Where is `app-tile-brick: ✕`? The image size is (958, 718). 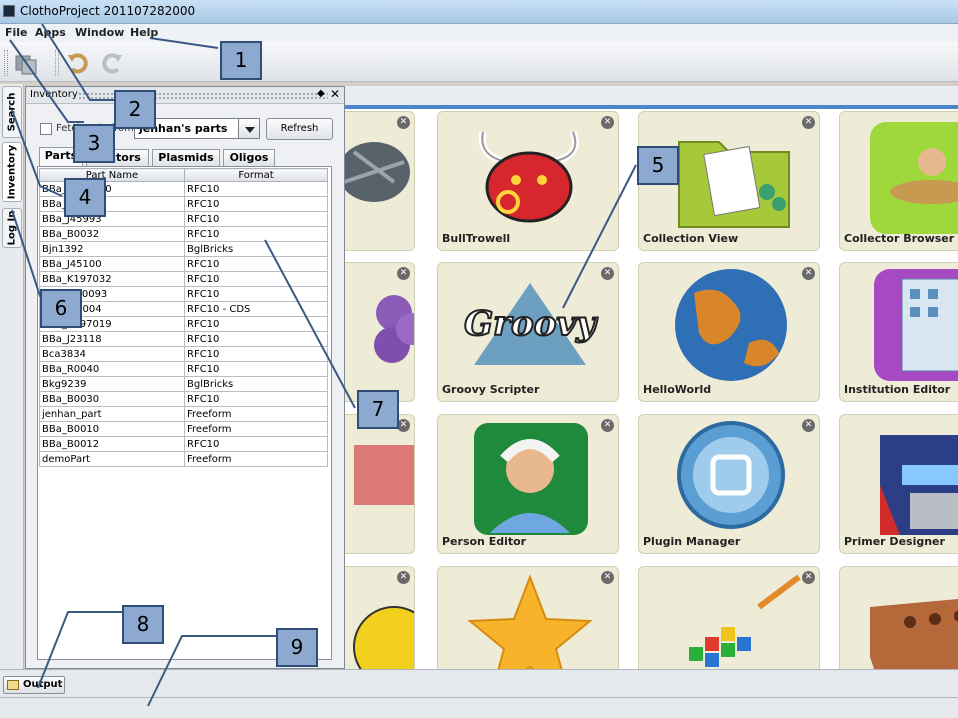 app-tile-brick: ✕ is located at coordinates (898, 617).